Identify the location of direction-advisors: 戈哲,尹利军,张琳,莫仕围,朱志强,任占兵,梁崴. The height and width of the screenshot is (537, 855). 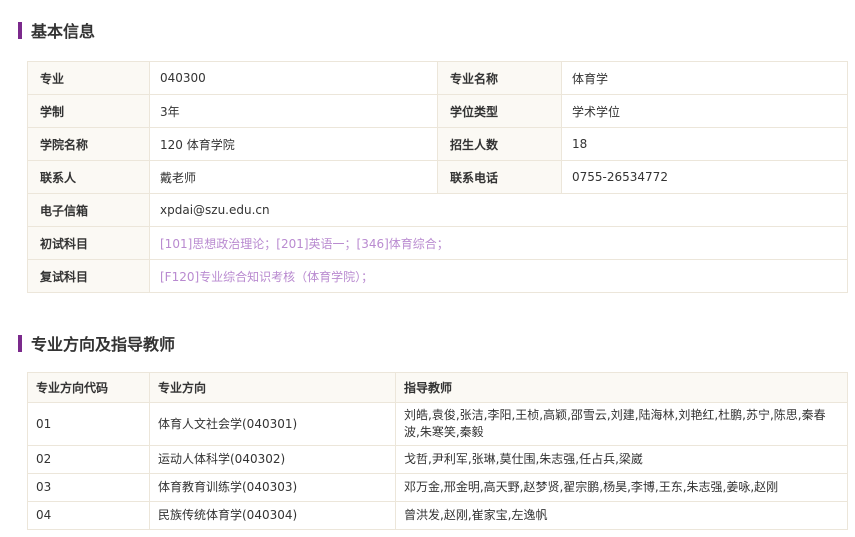
(621, 459).